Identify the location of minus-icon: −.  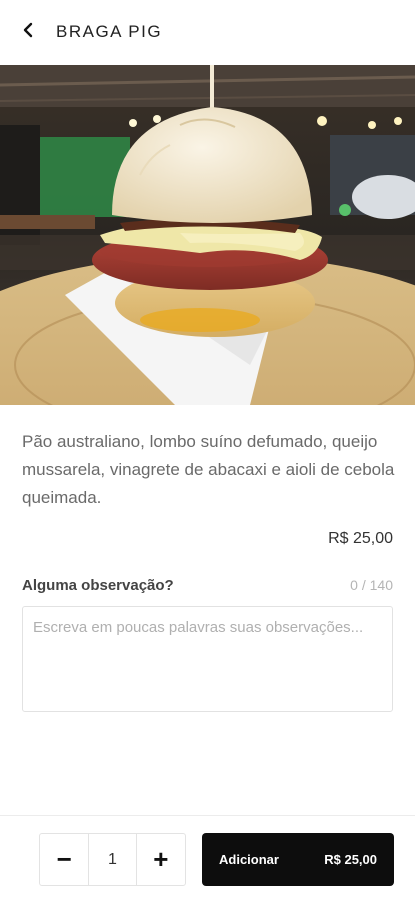
(64, 859).